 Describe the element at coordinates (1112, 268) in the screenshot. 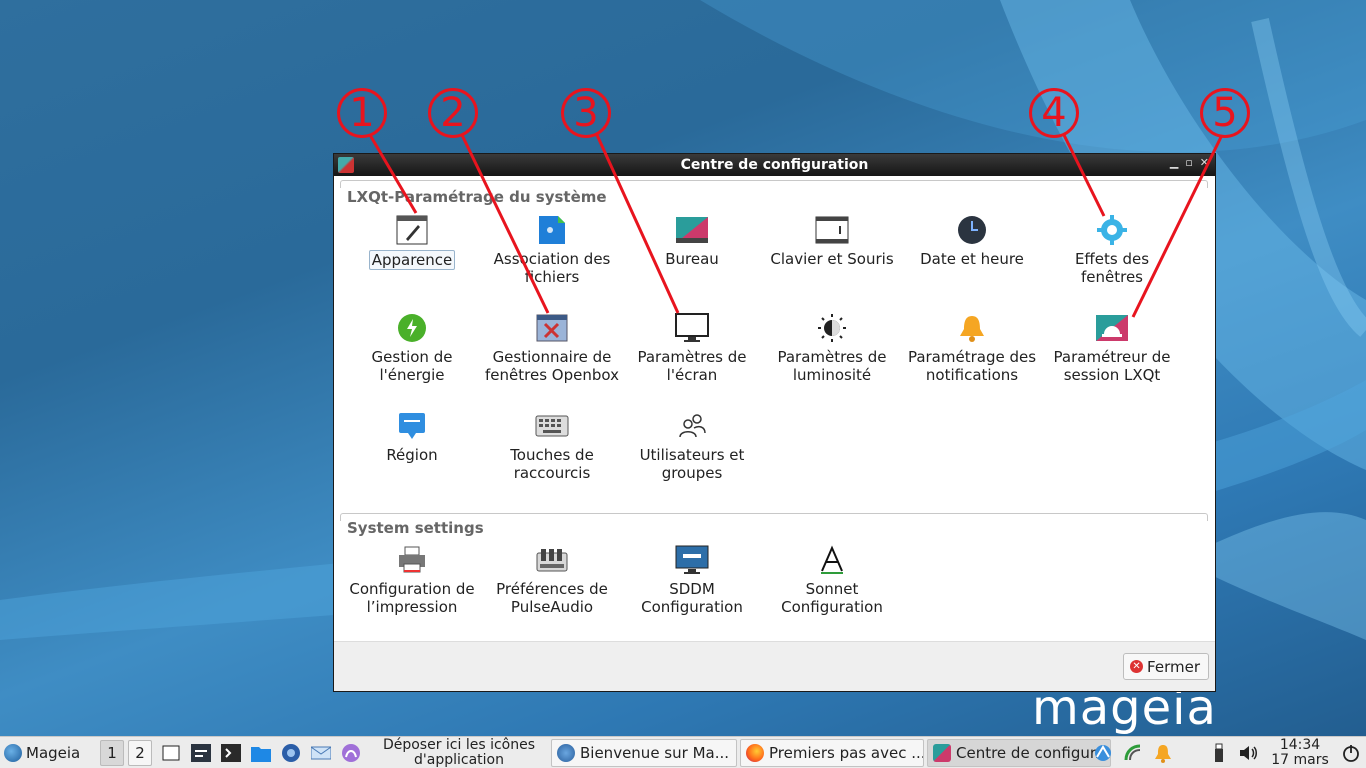

I see `item-label: Effets des fenêtres` at that location.